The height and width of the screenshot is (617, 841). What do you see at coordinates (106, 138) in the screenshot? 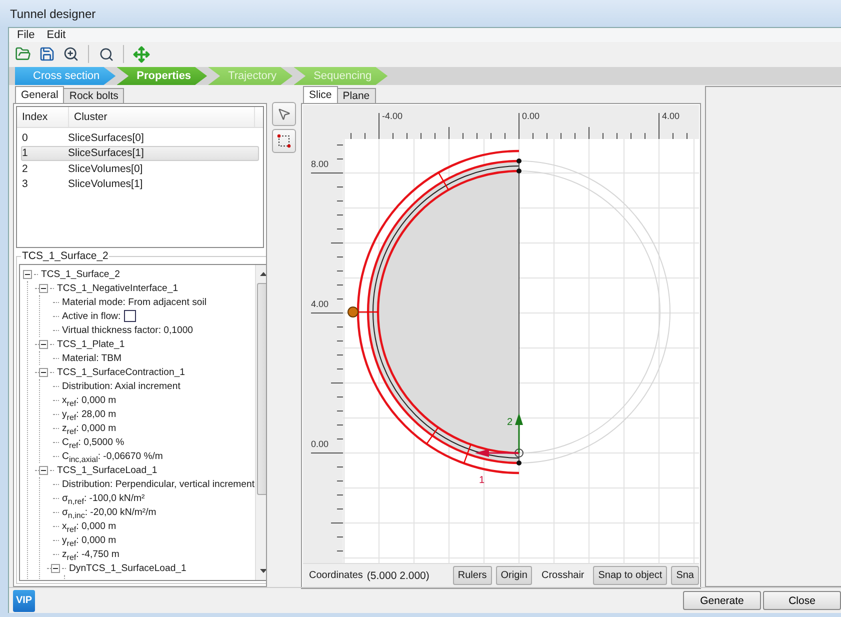
I see `table-cell-text: SliceSurfaces[0]` at bounding box center [106, 138].